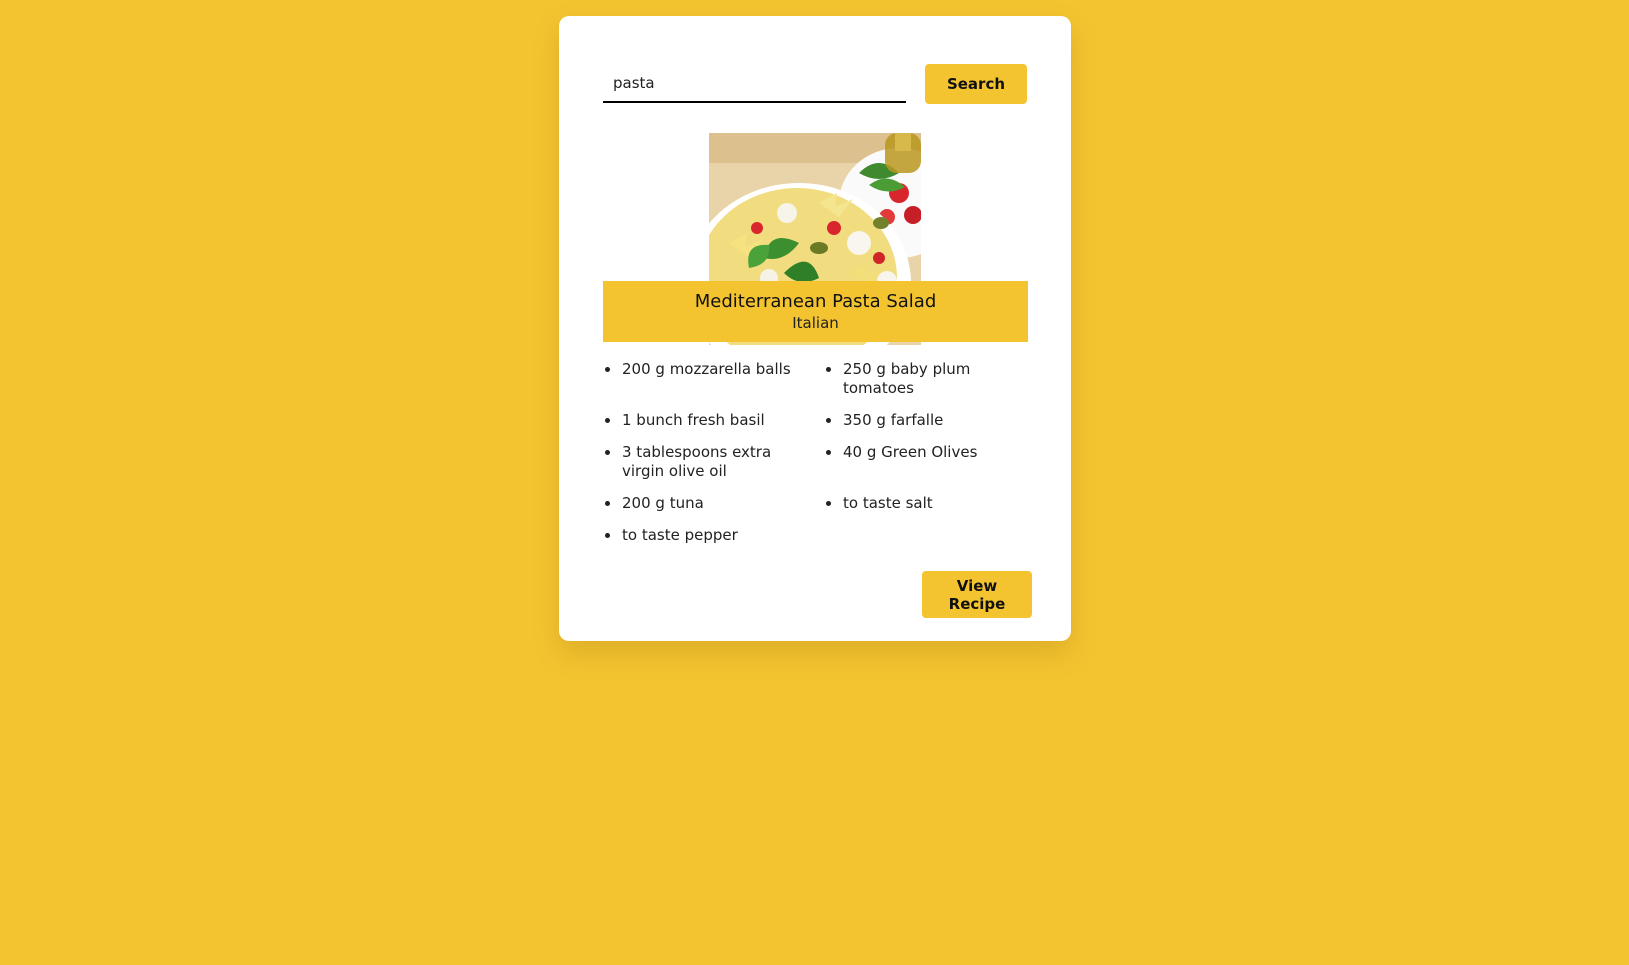 The width and height of the screenshot is (1629, 965). I want to click on ingredient-item: 1 bunch fresh basil, so click(713, 420).